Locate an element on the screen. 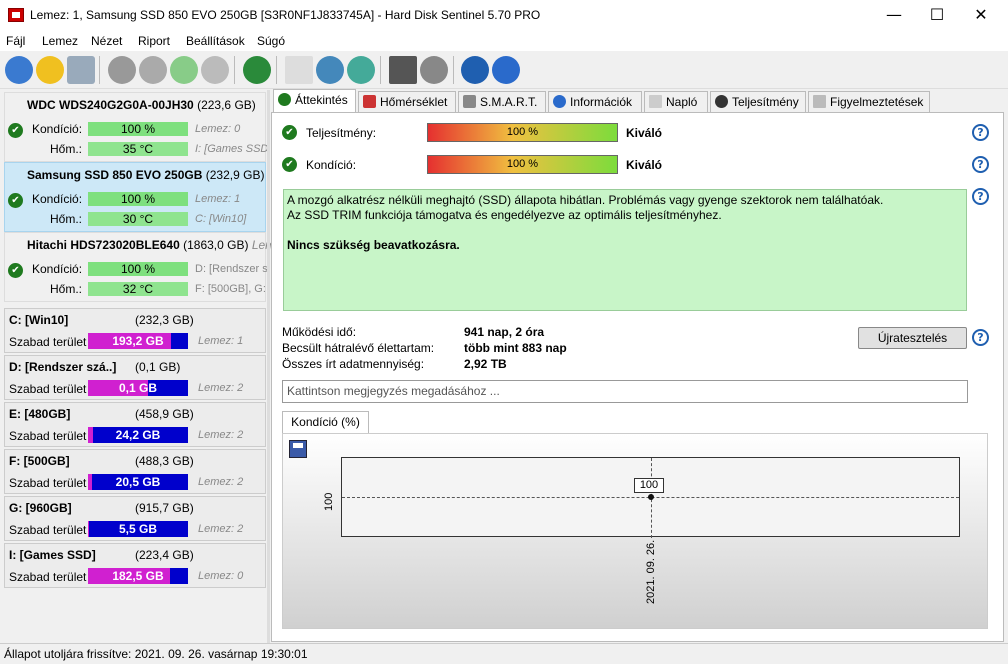 Image resolution: width=1008 pixels, height=664 pixels. data-label: 100 is located at coordinates (649, 485).